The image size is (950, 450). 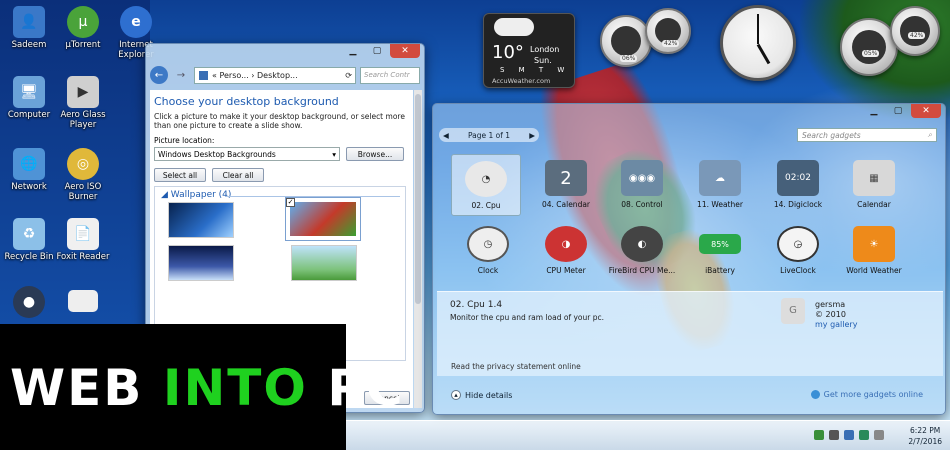 I want to click on desktop-icon-aero-glass-player: ▶ Aero Glass Player, so click(x=83, y=103).